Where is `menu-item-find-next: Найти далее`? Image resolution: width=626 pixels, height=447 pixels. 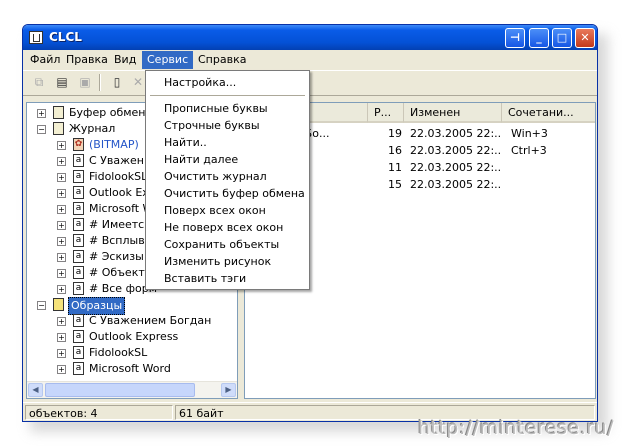
menu-item-find-next: Найти далее is located at coordinates (227, 159).